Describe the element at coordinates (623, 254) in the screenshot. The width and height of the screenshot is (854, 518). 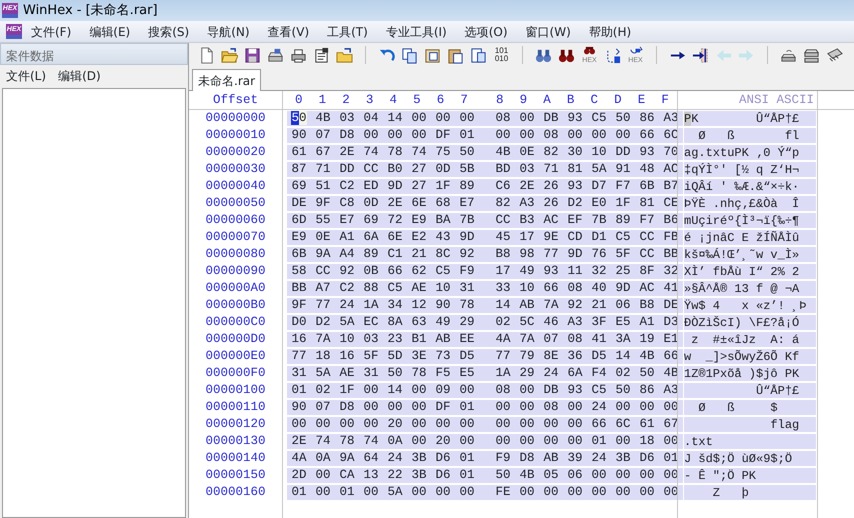
I see `hex-byte: 5F` at that location.